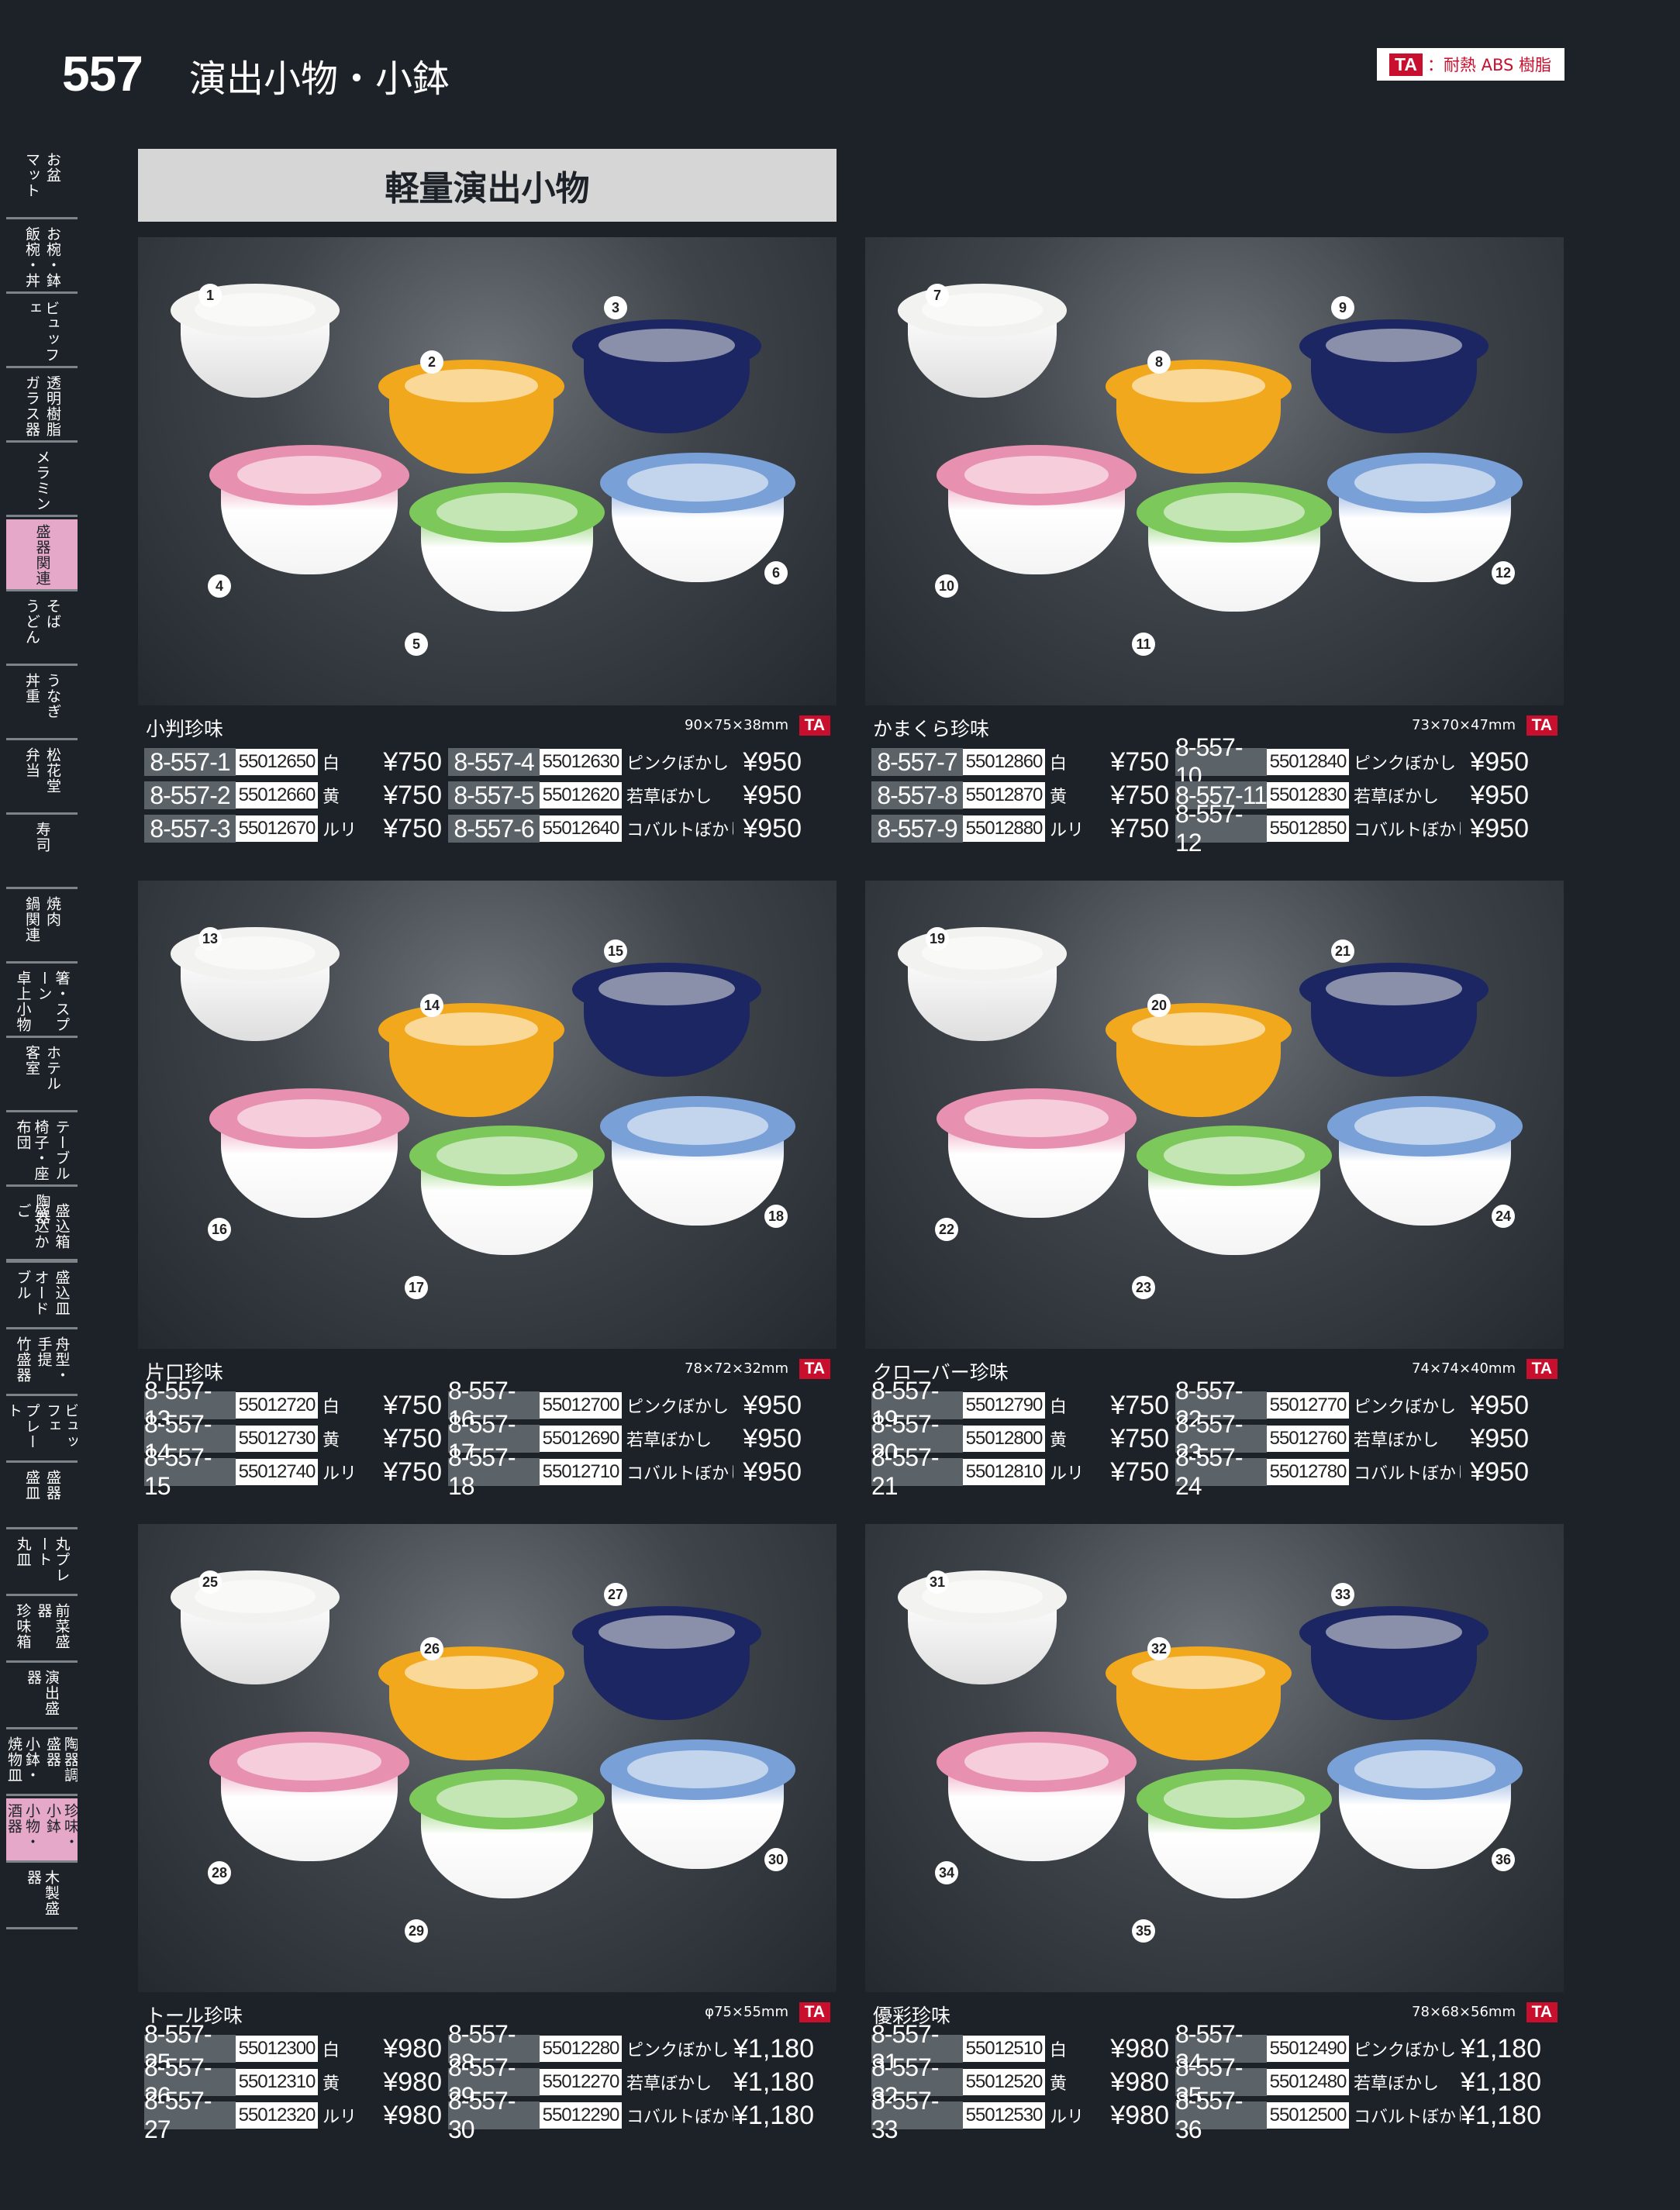 Image resolution: width=1680 pixels, height=2210 pixels. I want to click on jan-code: 55012740, so click(277, 1472).